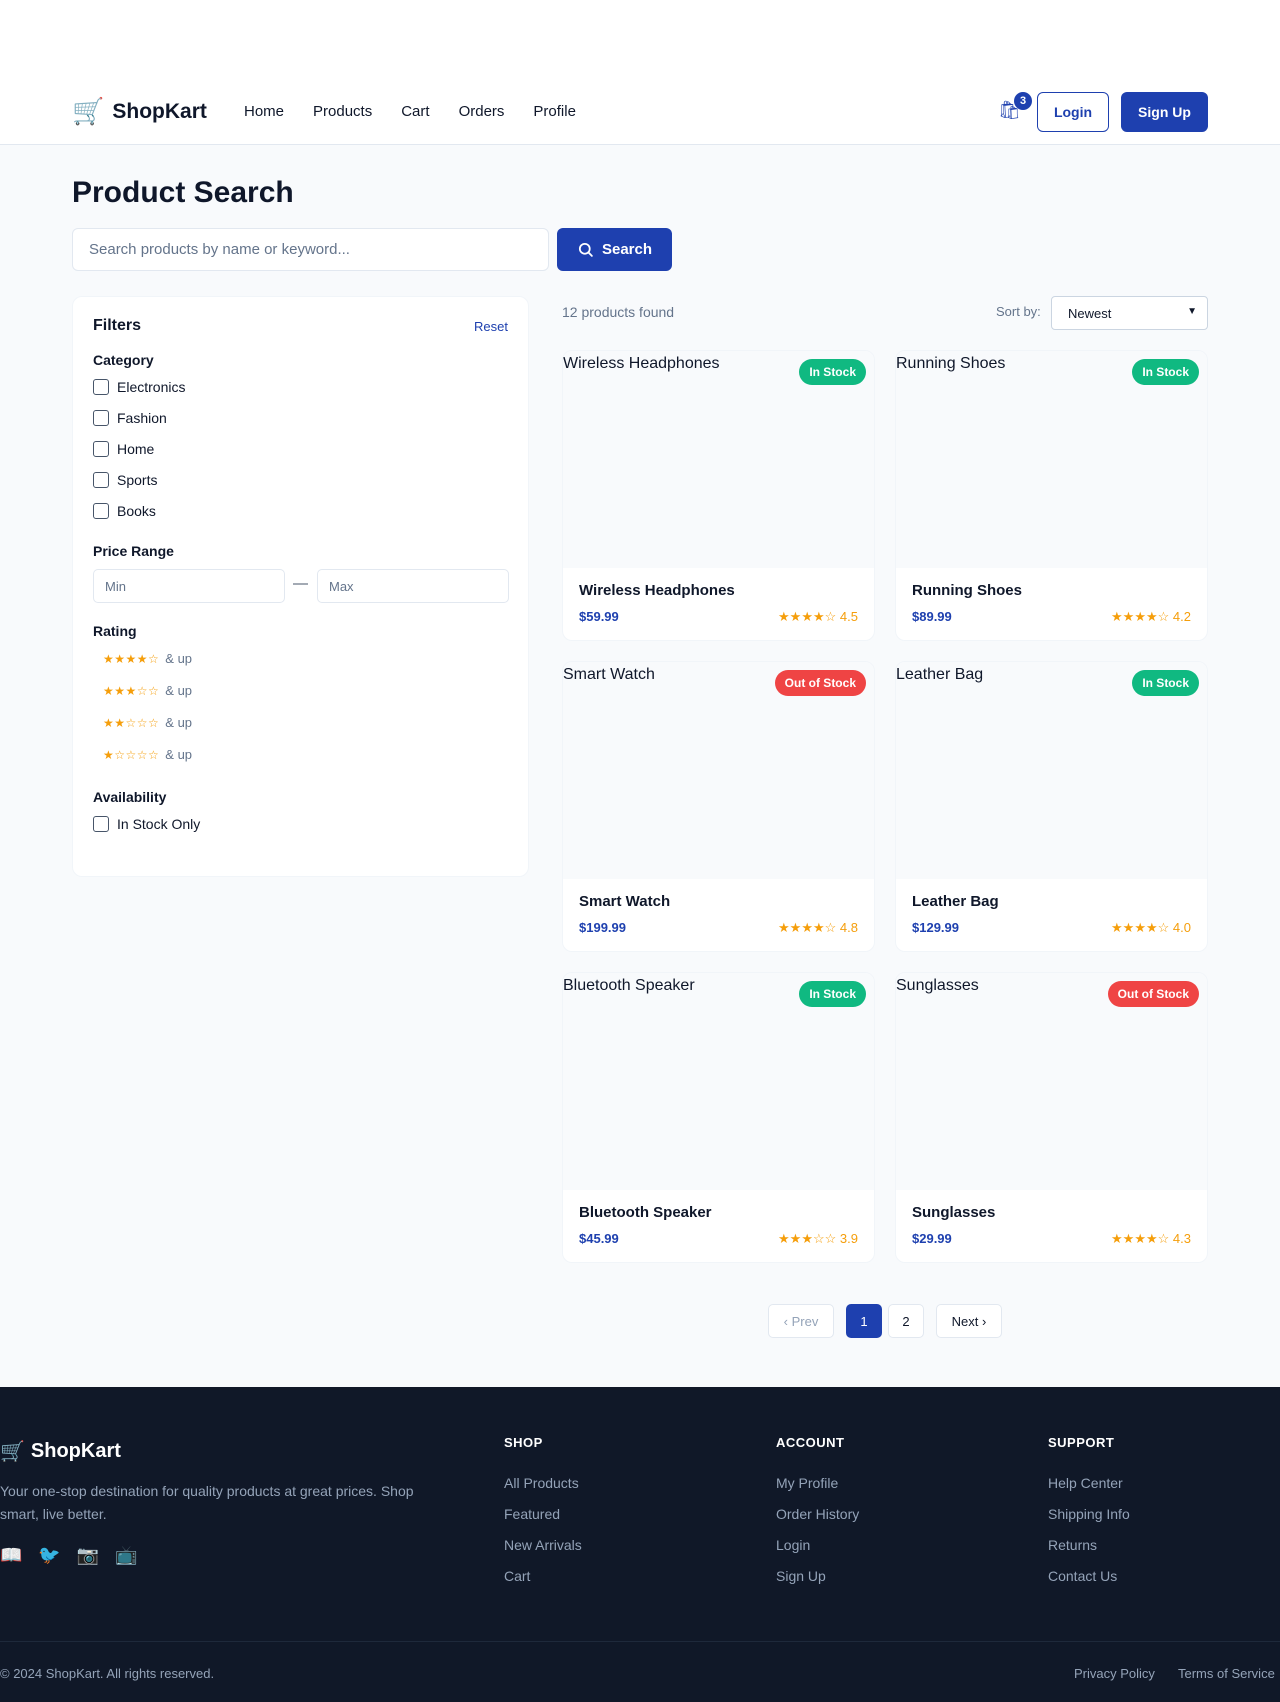  Describe the element at coordinates (130, 418) in the screenshot. I see `category-fashion: Fashion` at that location.